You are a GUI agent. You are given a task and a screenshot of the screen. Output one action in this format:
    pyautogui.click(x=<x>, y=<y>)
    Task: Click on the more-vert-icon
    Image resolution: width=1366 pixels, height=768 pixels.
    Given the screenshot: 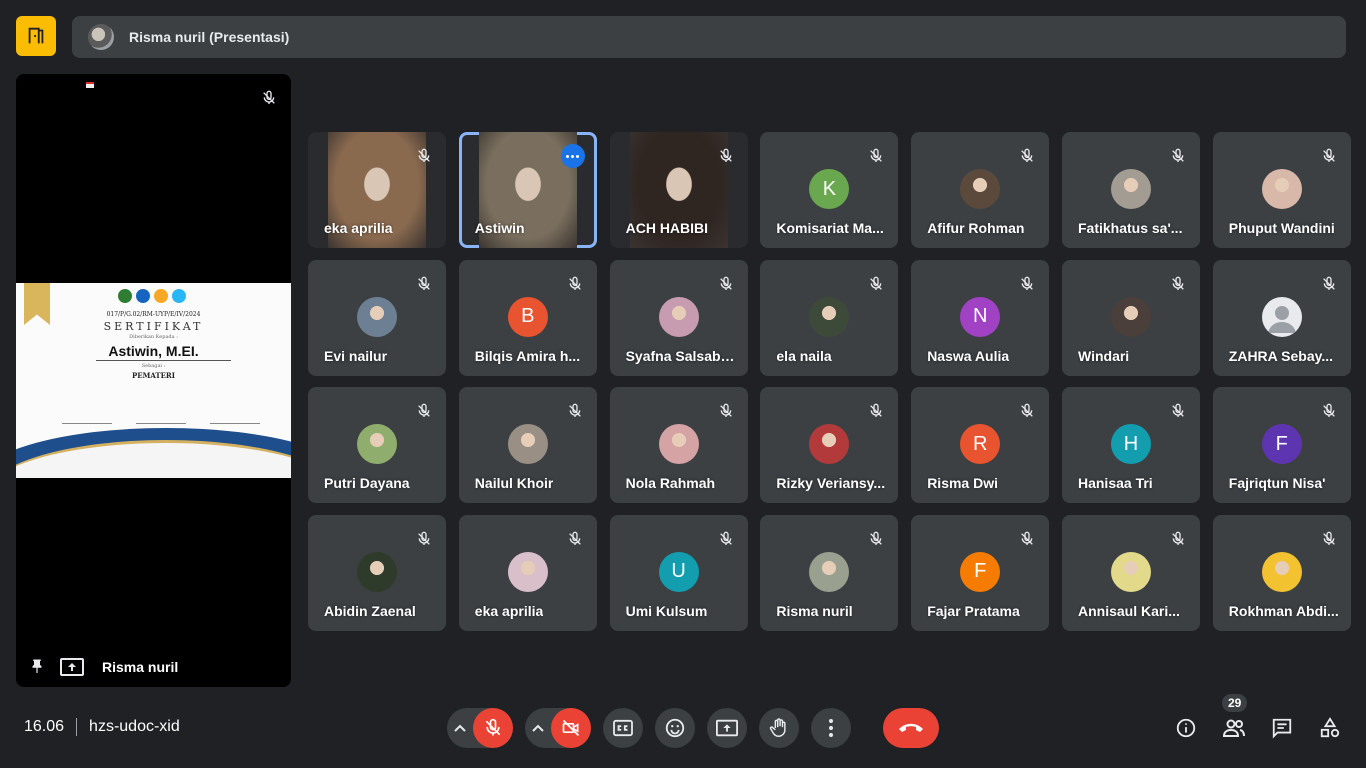 What is the action you would take?
    pyautogui.click(x=831, y=728)
    